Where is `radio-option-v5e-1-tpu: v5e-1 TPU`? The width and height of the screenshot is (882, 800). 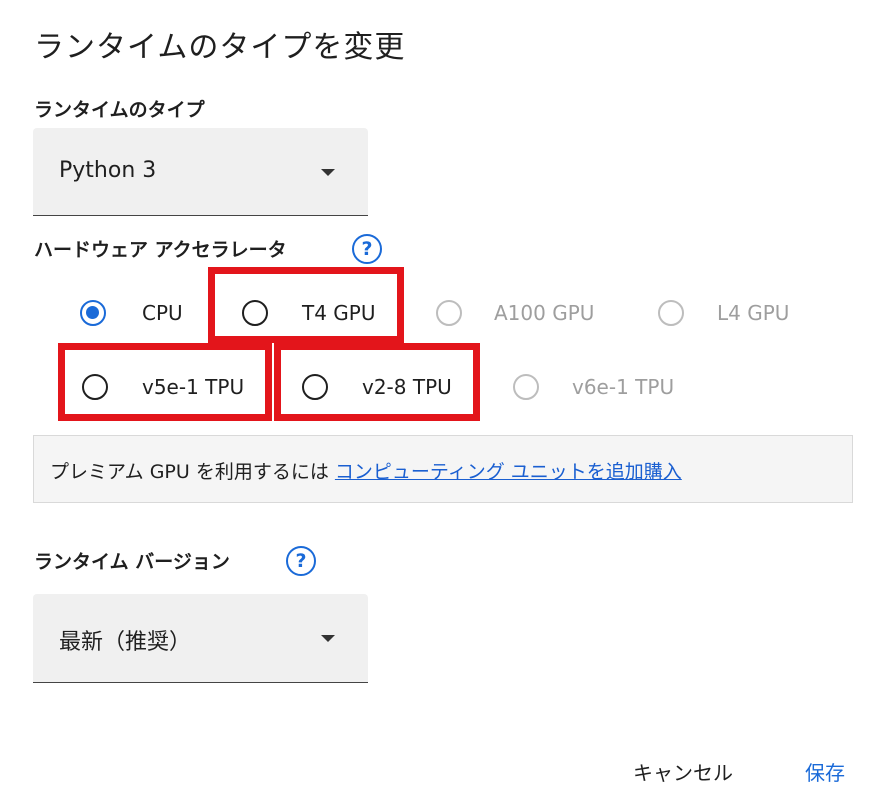 radio-option-v5e-1-tpu: v5e-1 TPU is located at coordinates (163, 387).